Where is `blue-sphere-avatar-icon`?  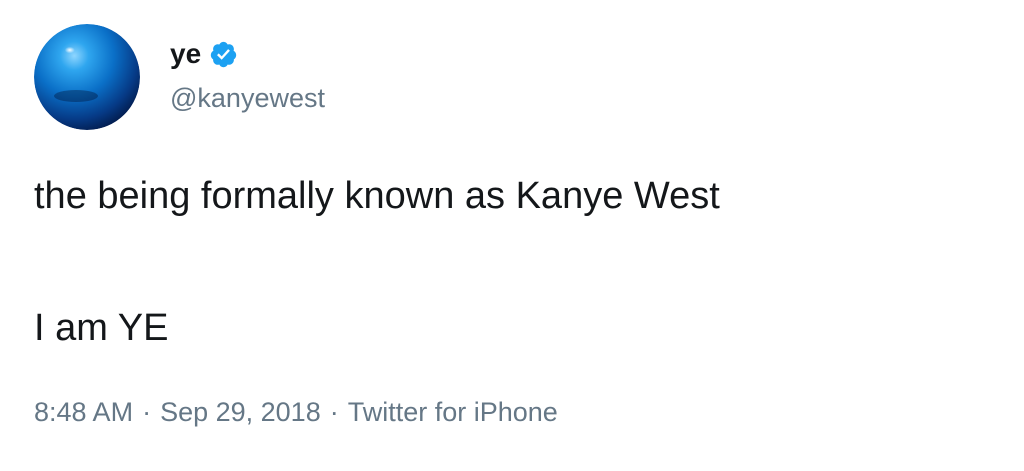 blue-sphere-avatar-icon is located at coordinates (87, 77).